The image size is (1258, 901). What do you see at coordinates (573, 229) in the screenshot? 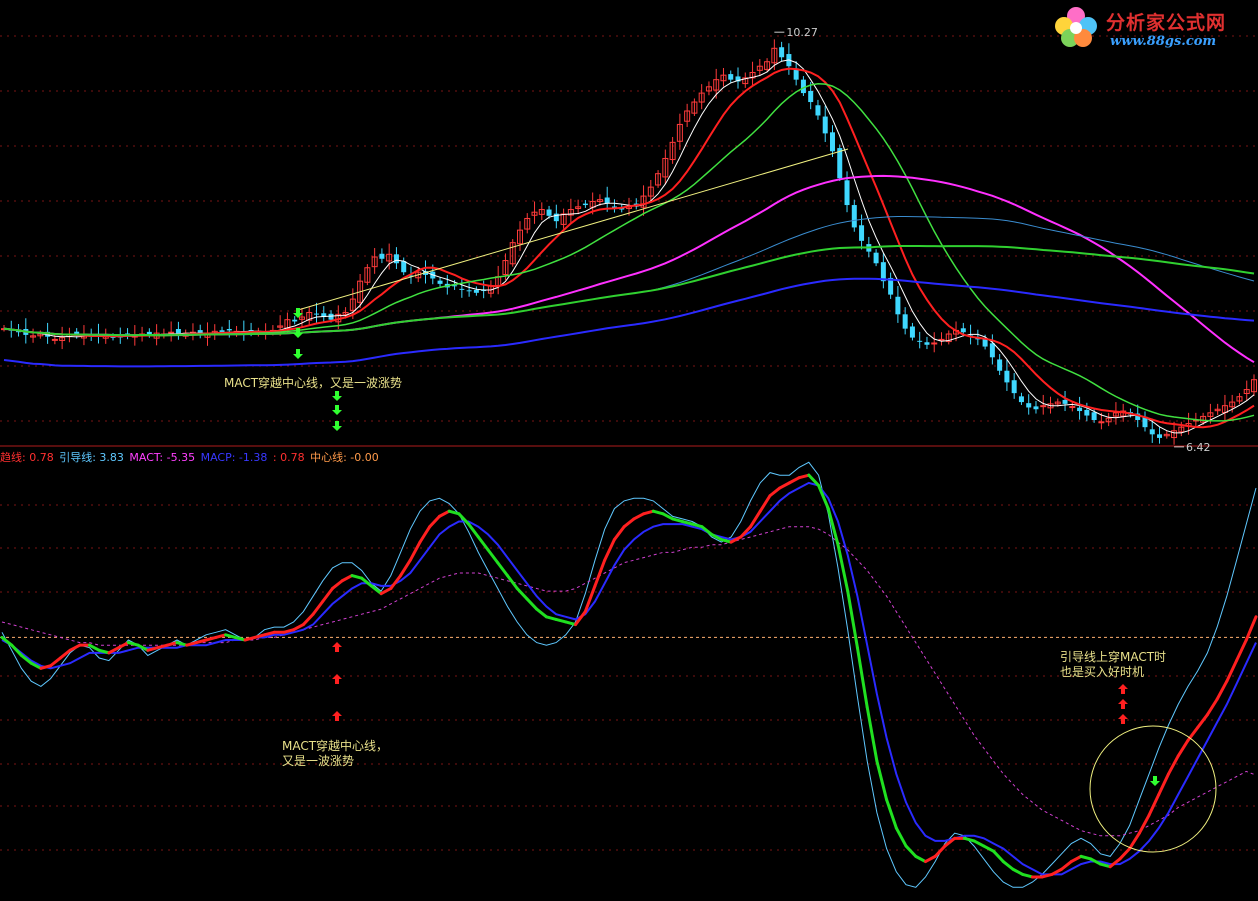
I see `price-trendline` at bounding box center [573, 229].